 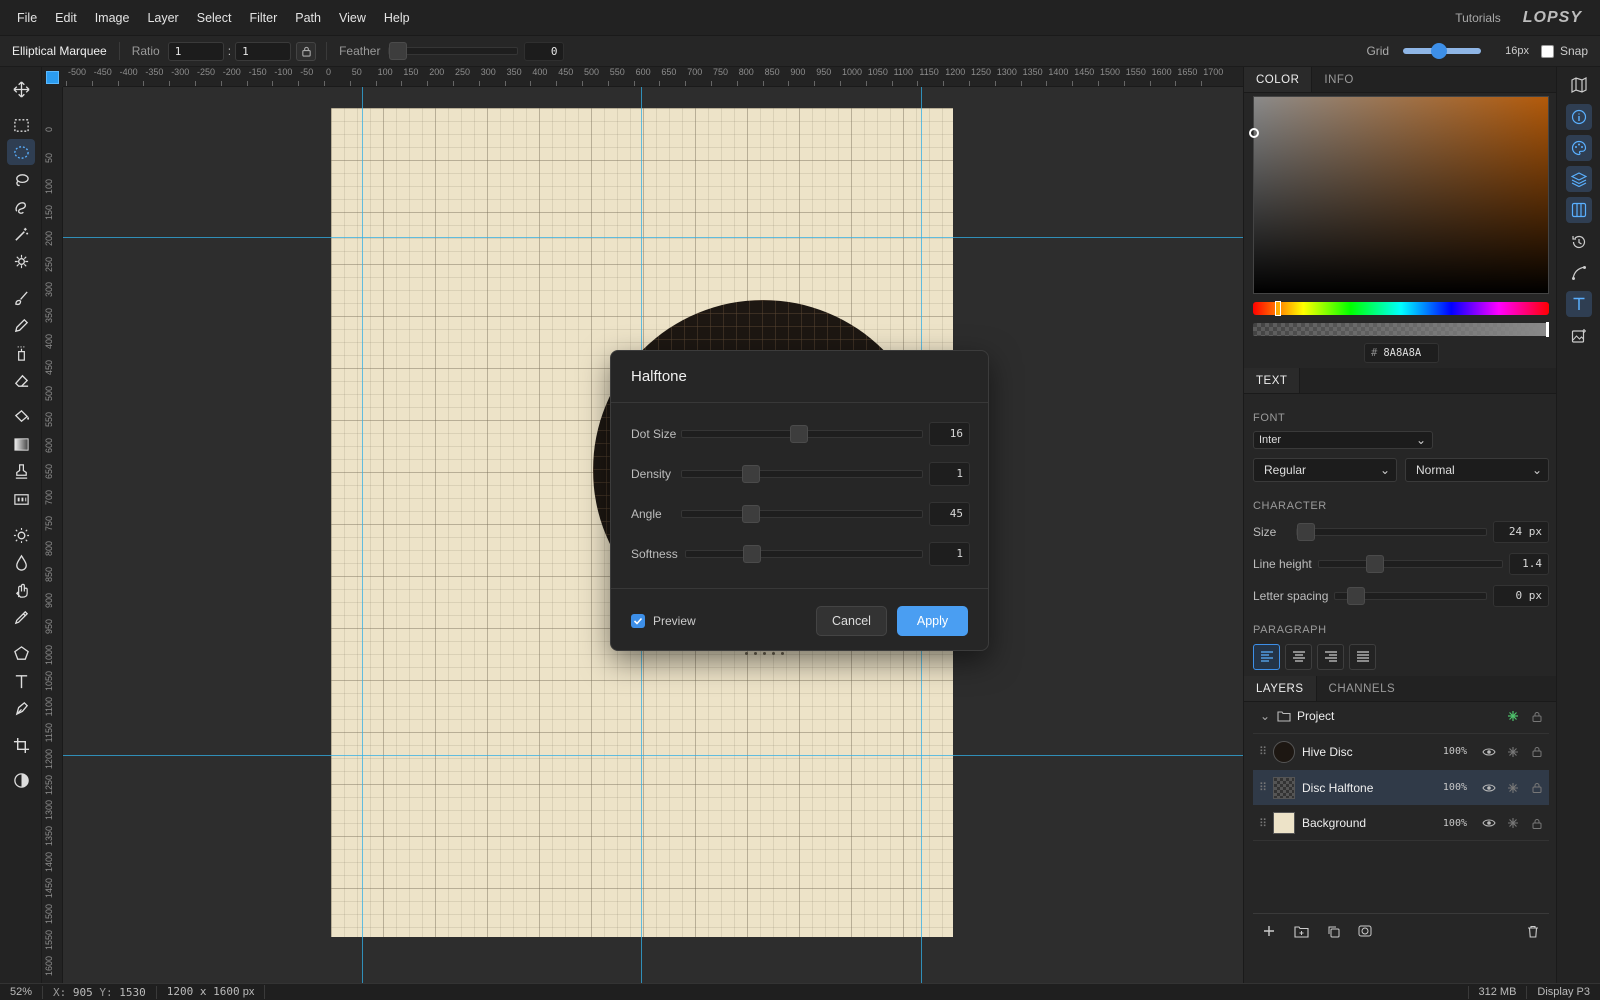 What do you see at coordinates (21, 180) in the screenshot?
I see `lasso-tool` at bounding box center [21, 180].